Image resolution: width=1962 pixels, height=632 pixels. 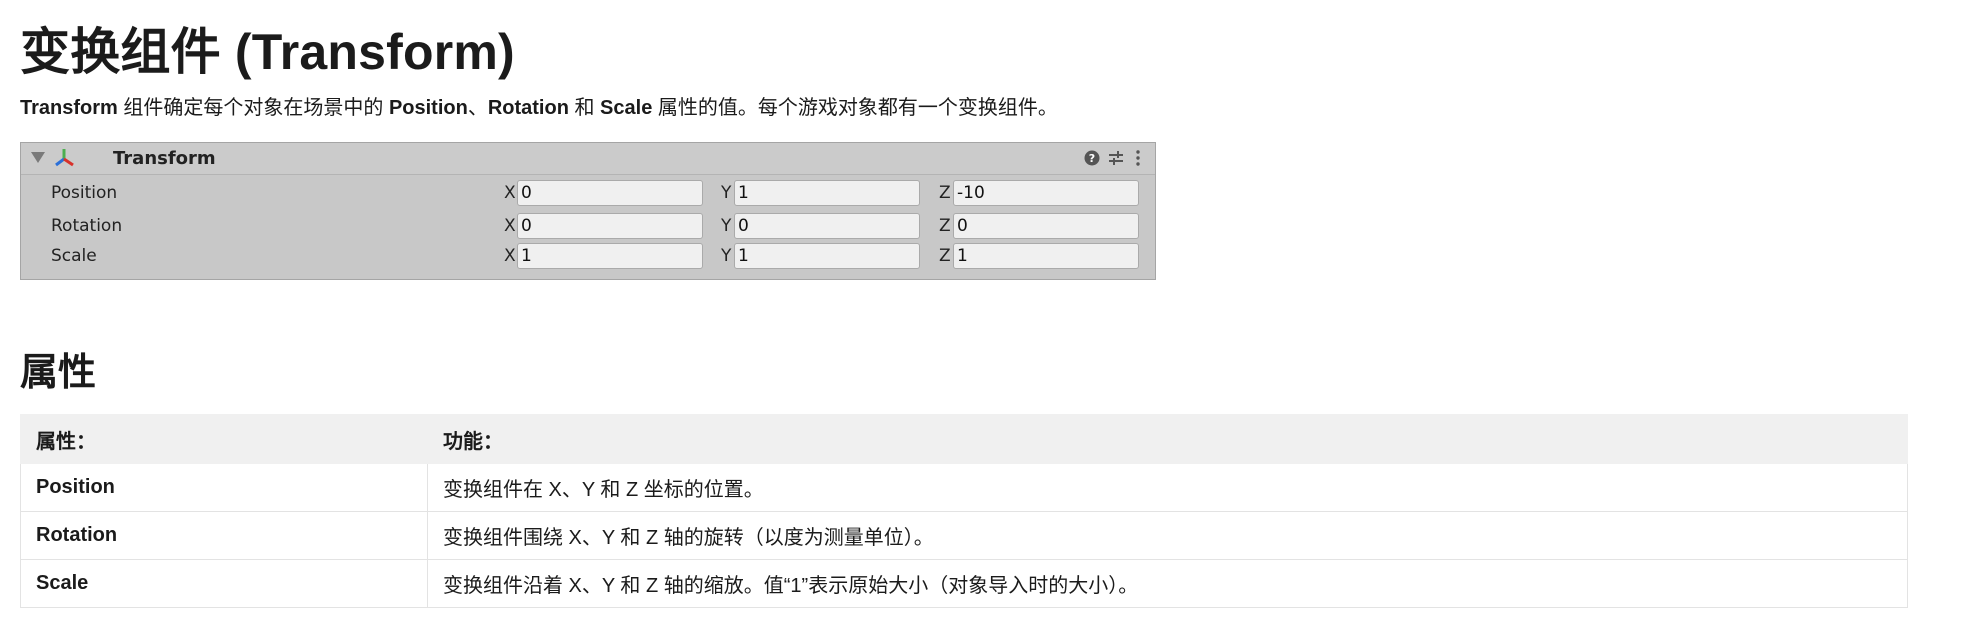 What do you see at coordinates (428, 108) in the screenshot?
I see `intro-term-position: Position` at bounding box center [428, 108].